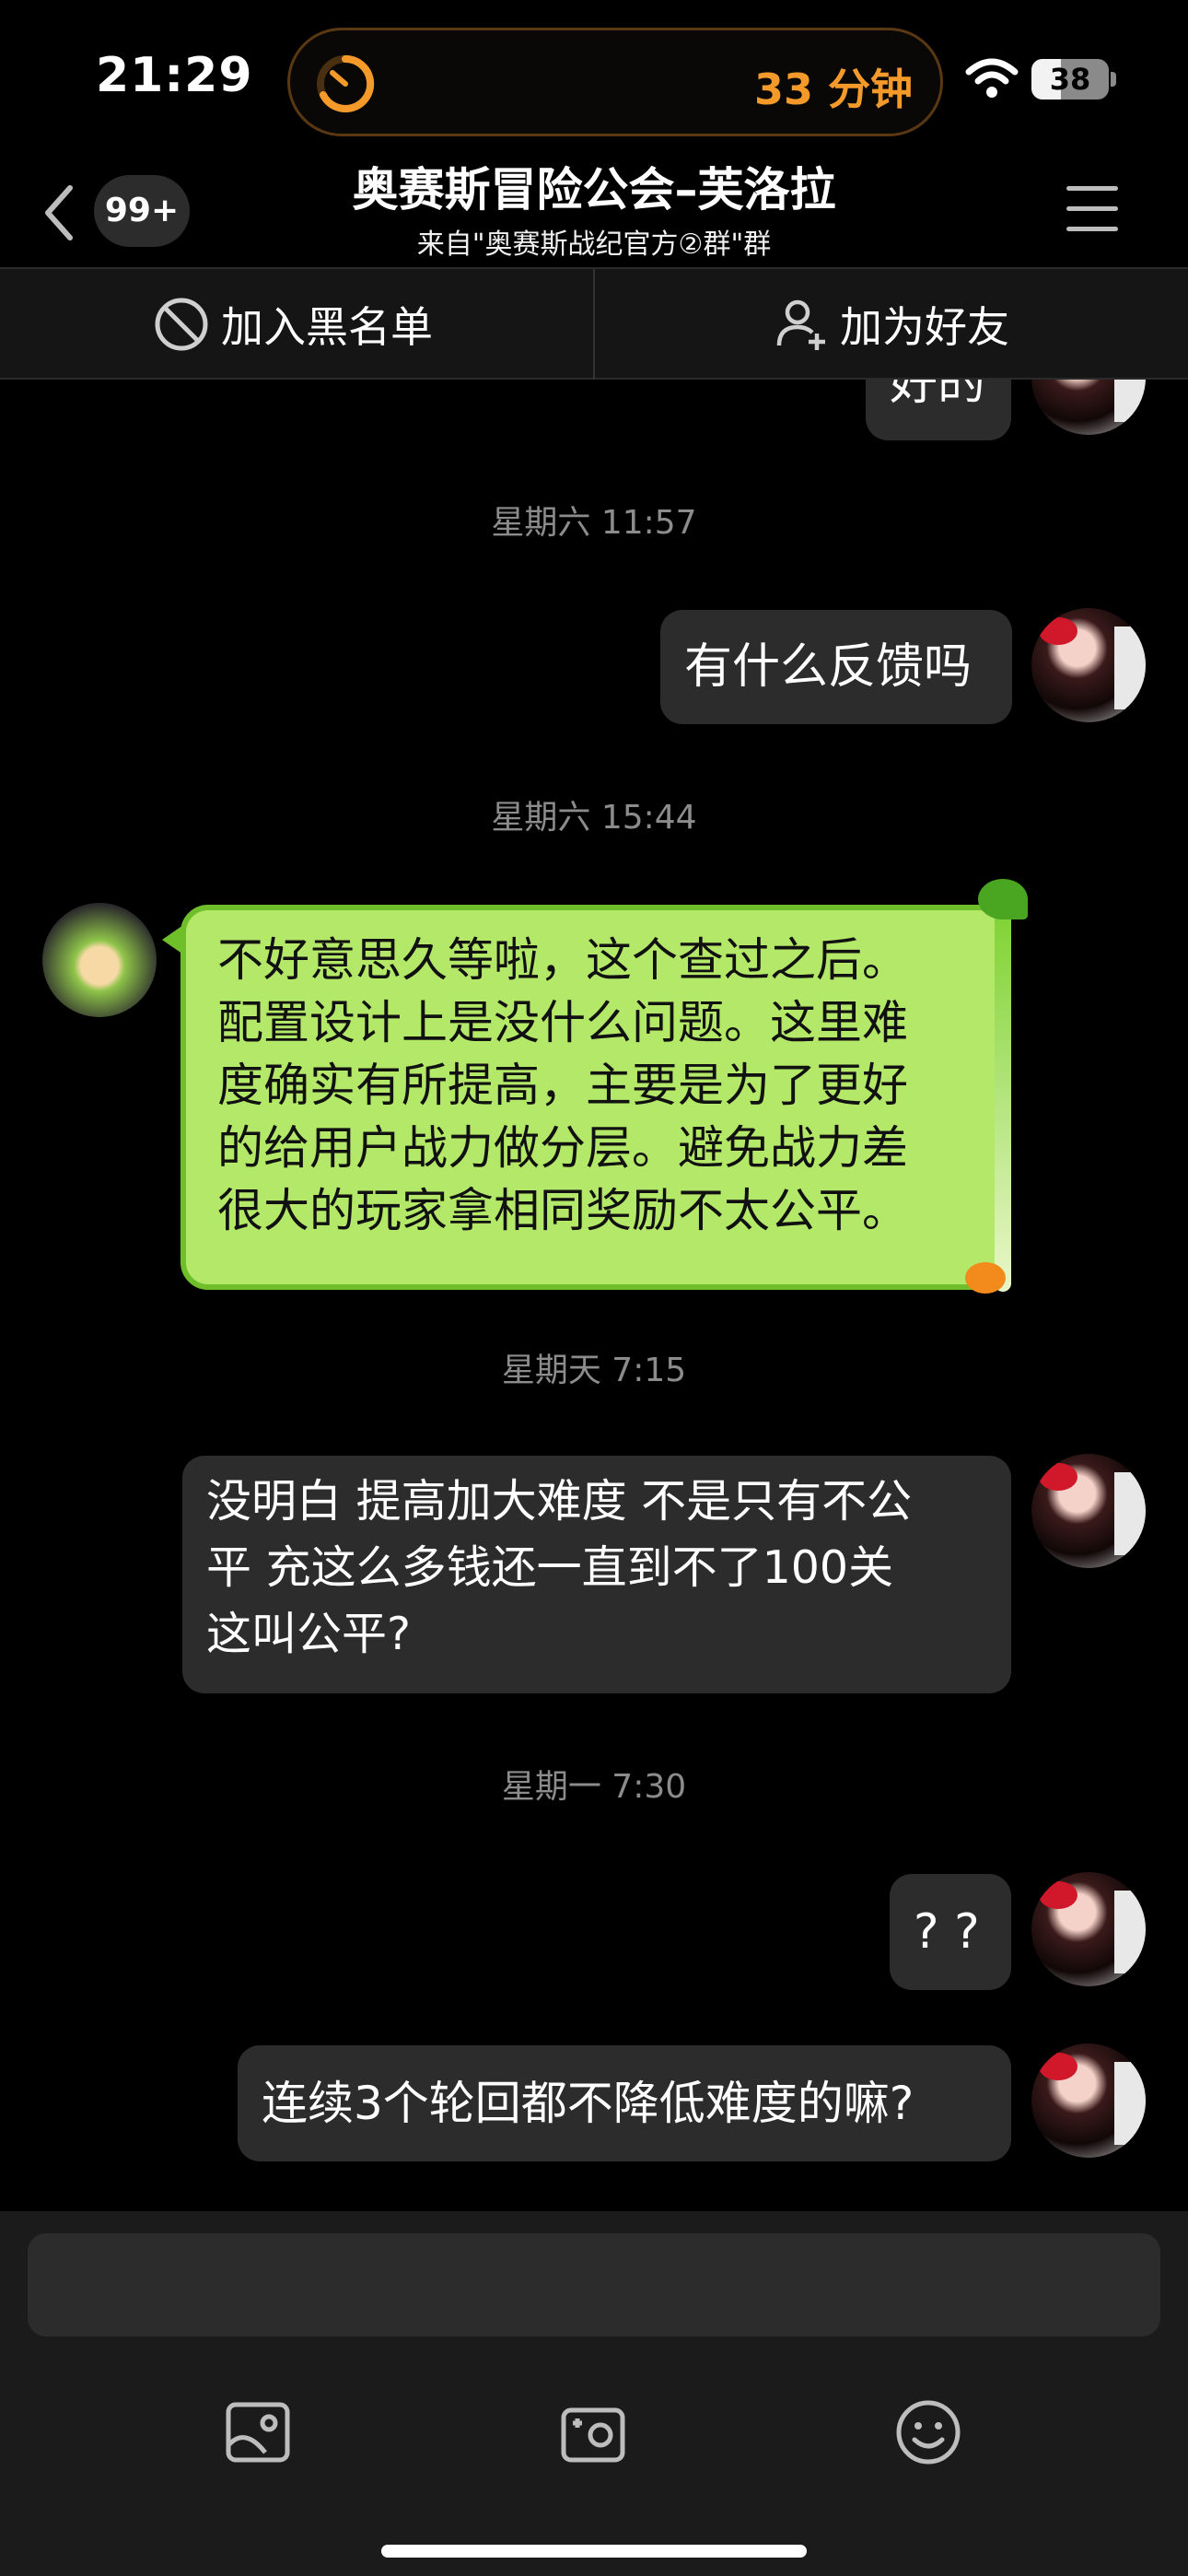  What do you see at coordinates (800, 324) in the screenshot?
I see `add-user-icon` at bounding box center [800, 324].